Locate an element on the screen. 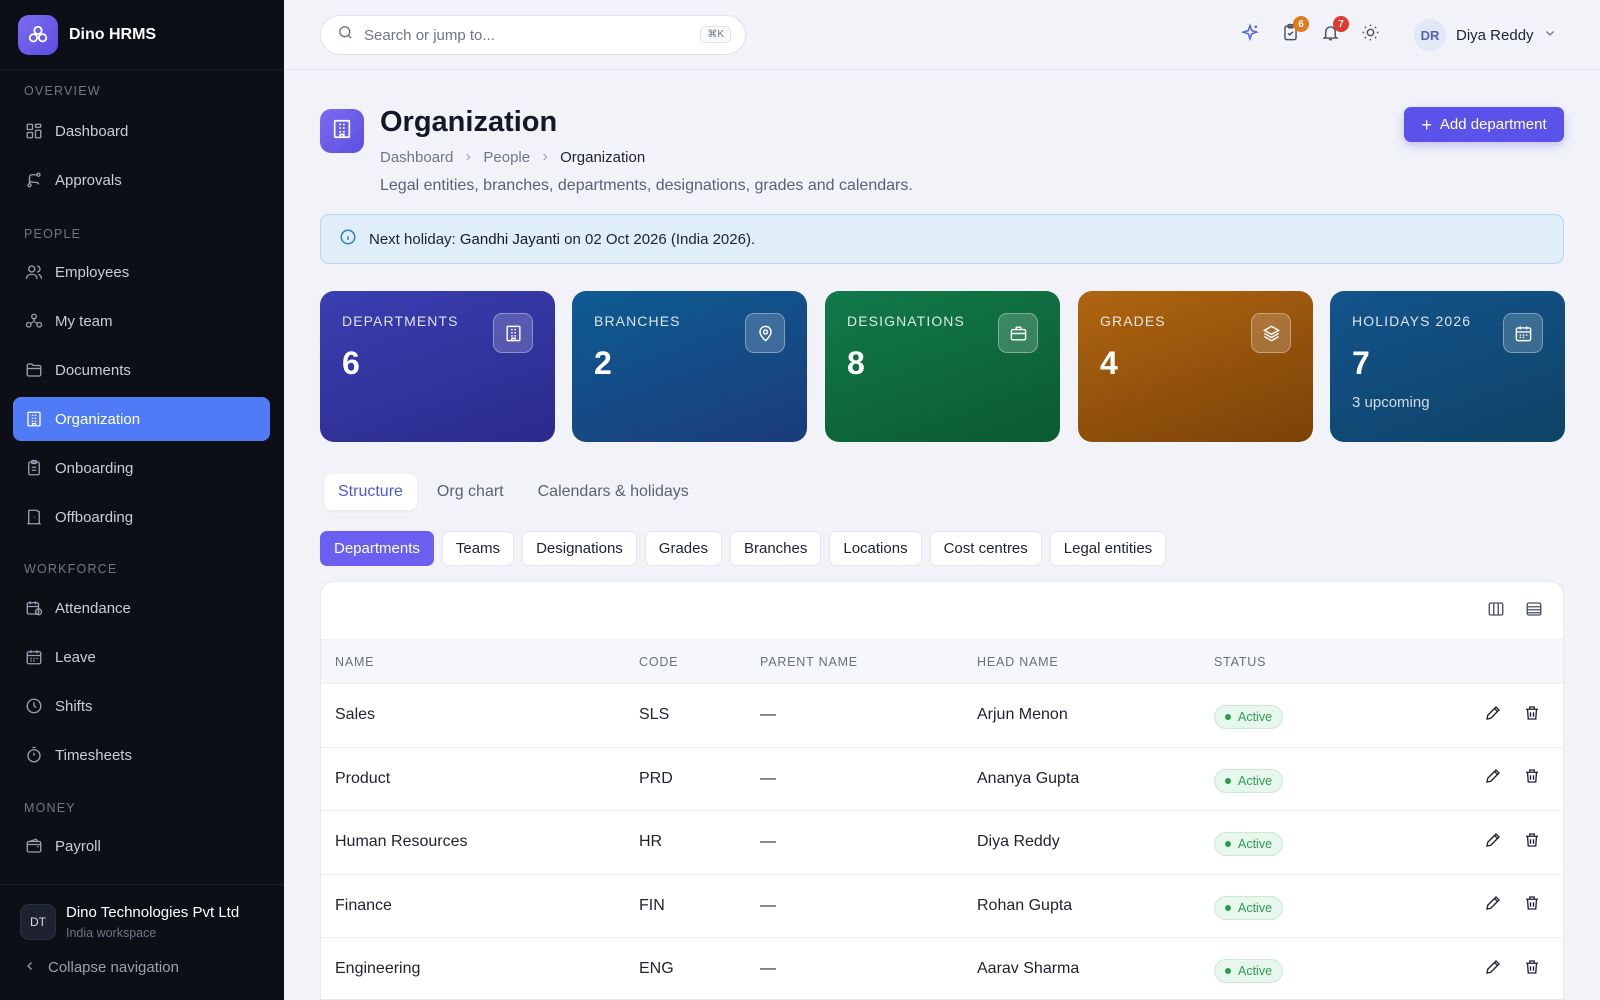  notifications-button: 7 is located at coordinates (1334, 30).